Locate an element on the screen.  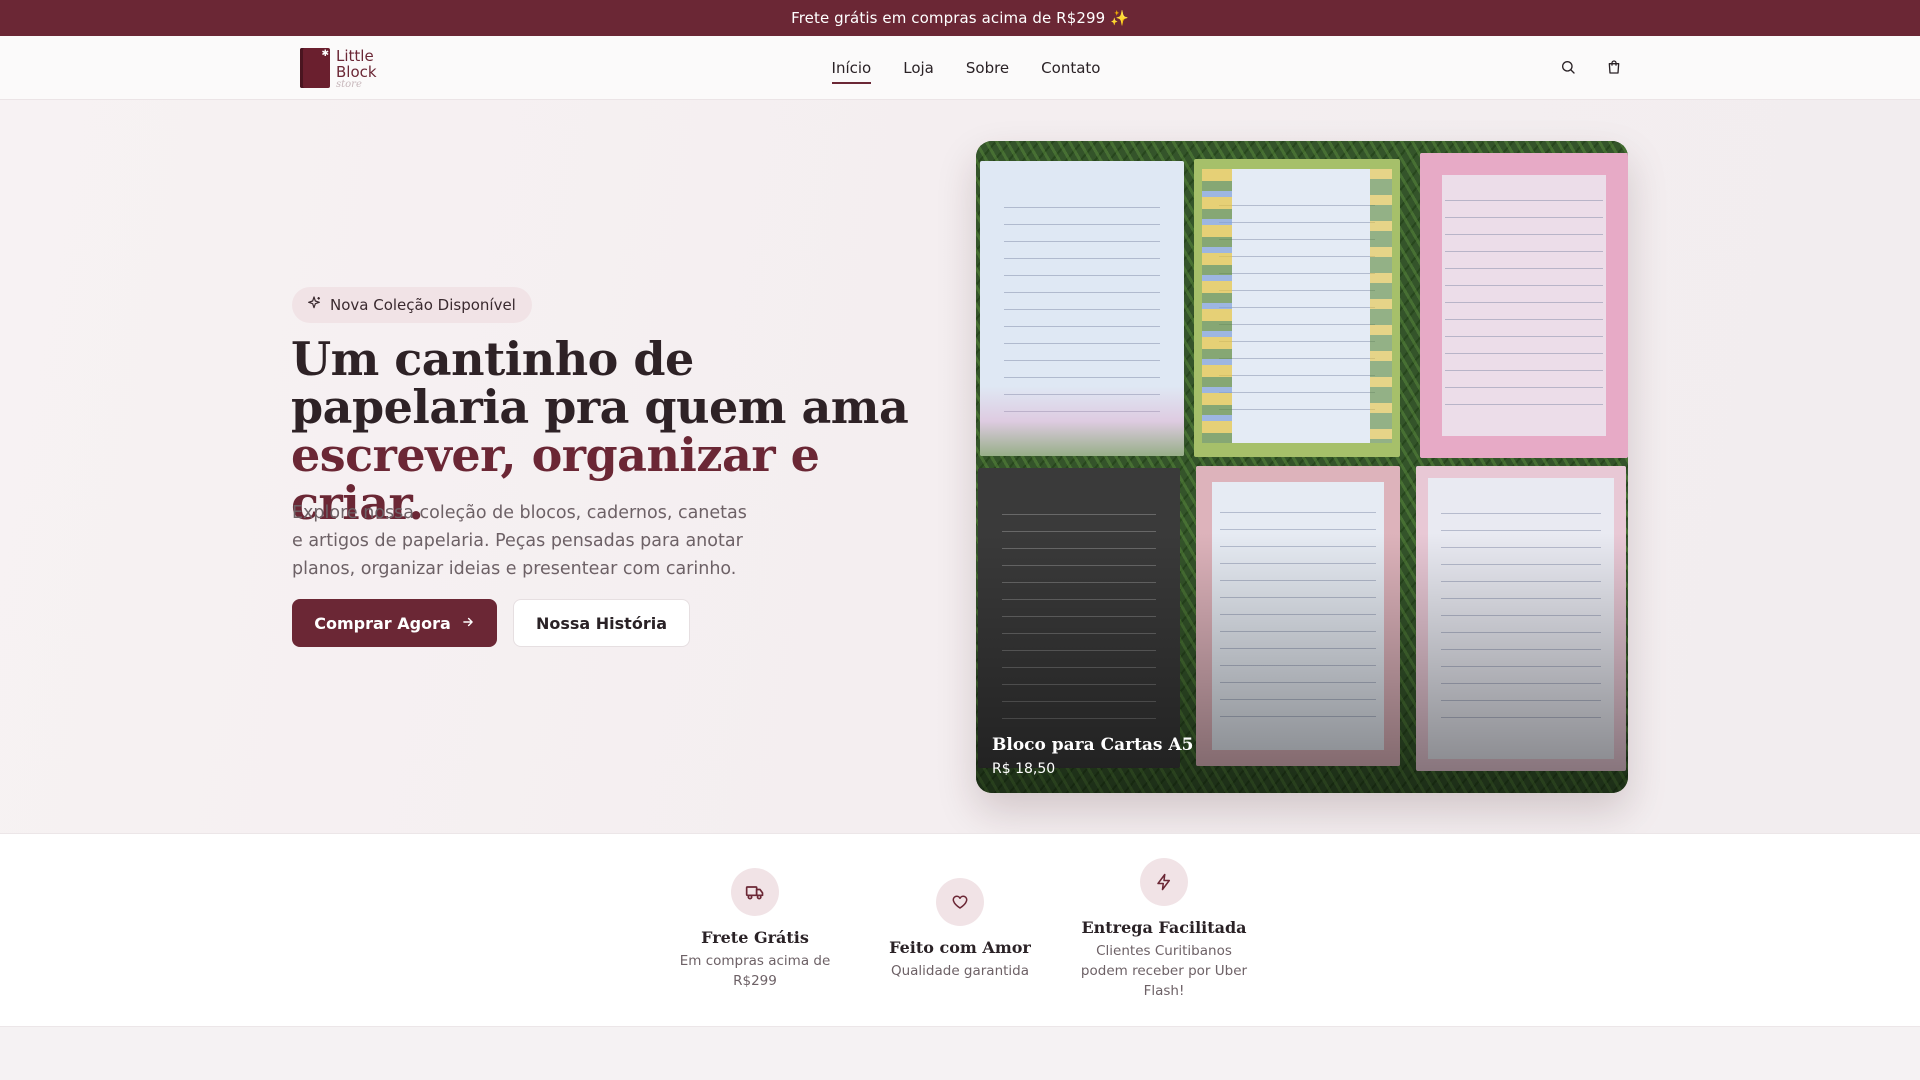
our-story-button: Nossa História is located at coordinates (601, 623).